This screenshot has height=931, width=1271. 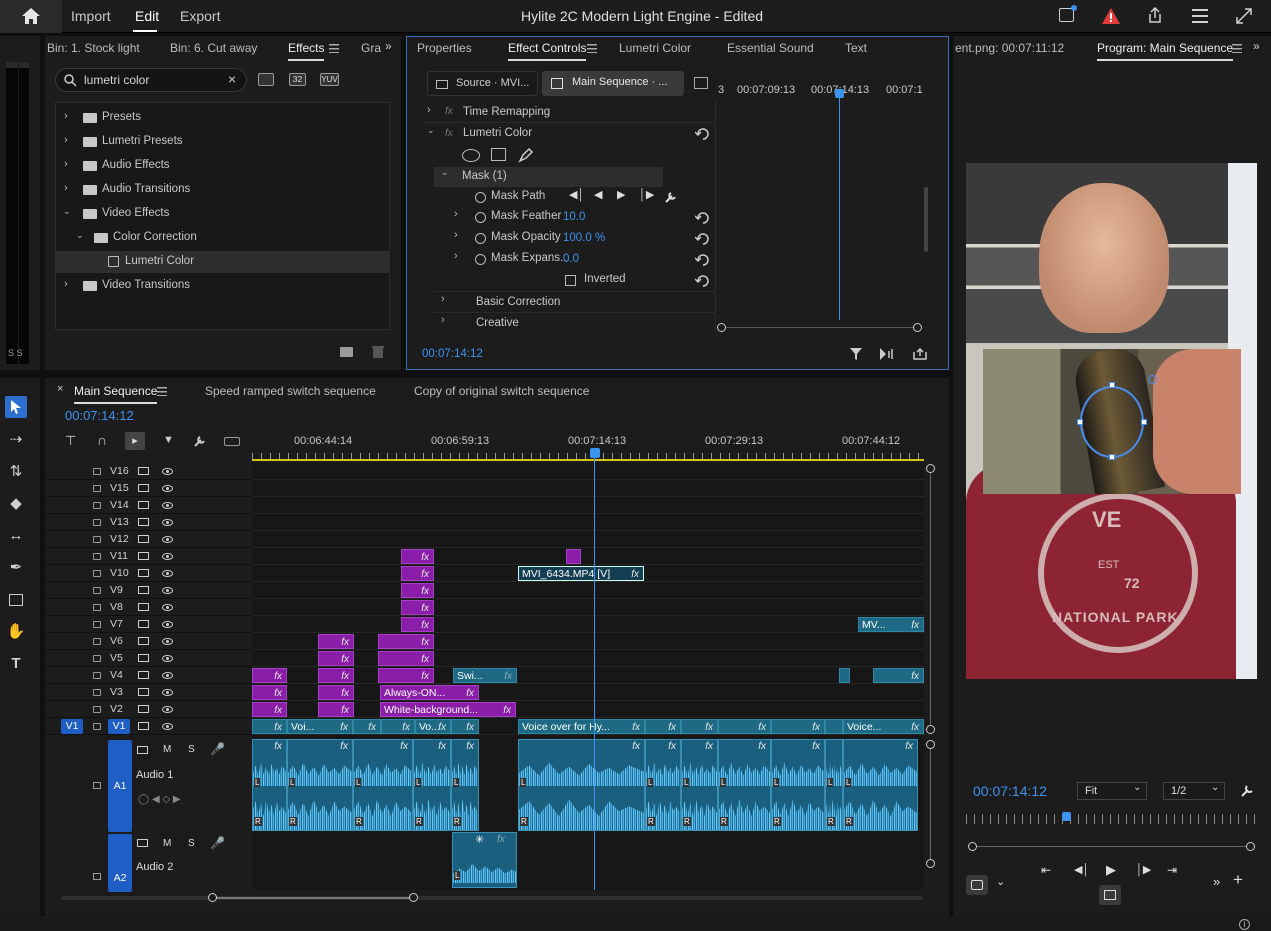 What do you see at coordinates (1194, 791) in the screenshot?
I see `resolution-select: 1/2 ⌄` at bounding box center [1194, 791].